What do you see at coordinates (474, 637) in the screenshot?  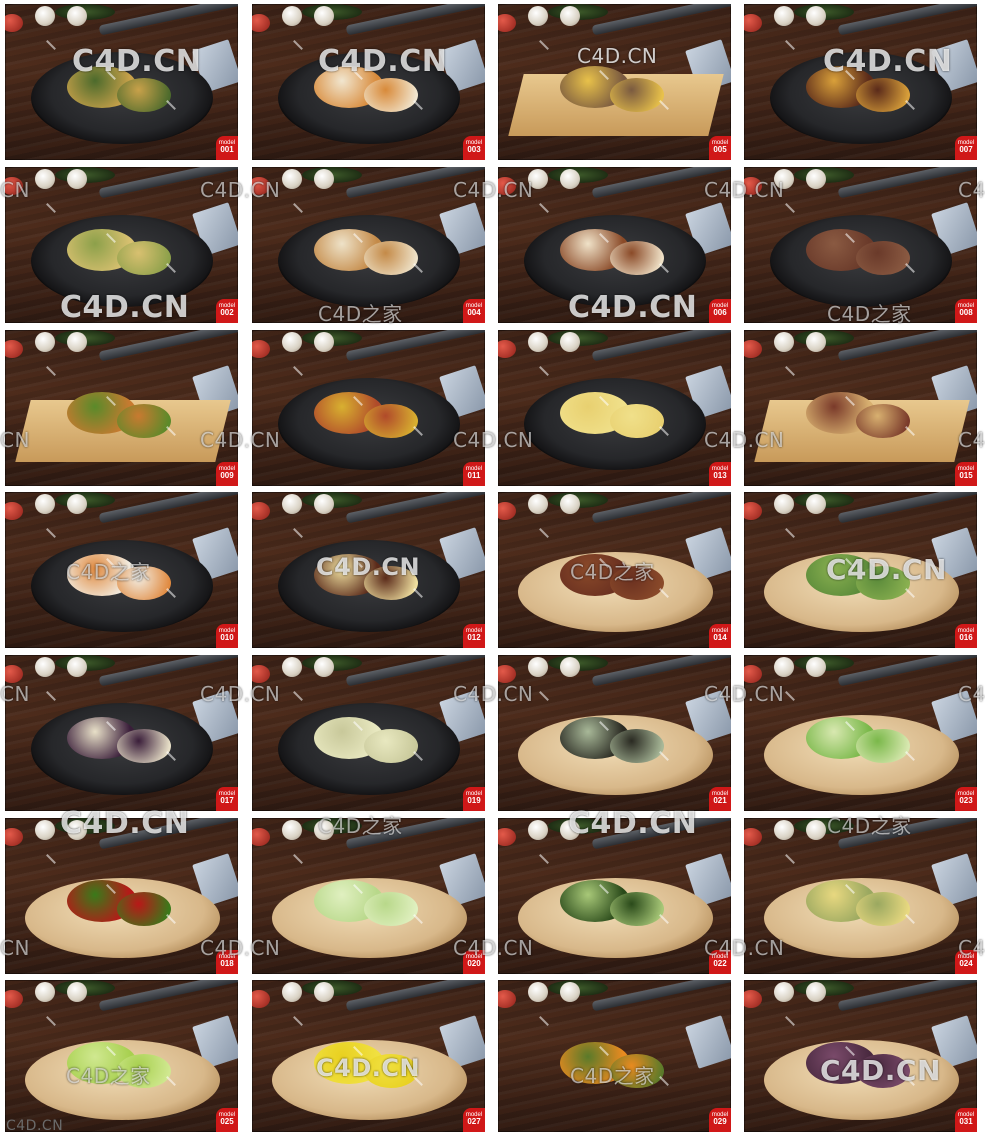 I see `badge-number: 012` at bounding box center [474, 637].